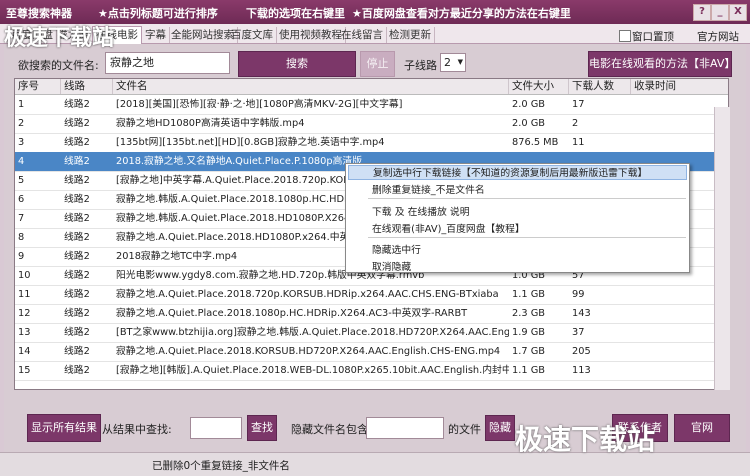 This screenshot has width=750, height=476. What do you see at coordinates (24, 370) in the screenshot?
I see `cell-n: 15` at bounding box center [24, 370].